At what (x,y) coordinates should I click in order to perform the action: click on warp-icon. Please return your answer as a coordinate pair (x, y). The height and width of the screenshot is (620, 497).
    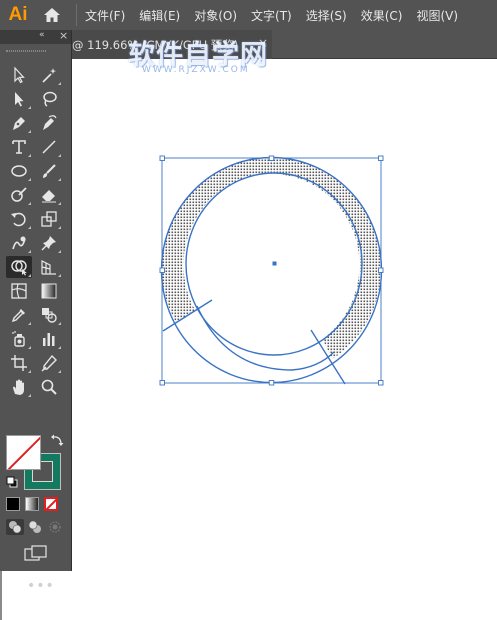
    Looking at the image, I should click on (19, 243).